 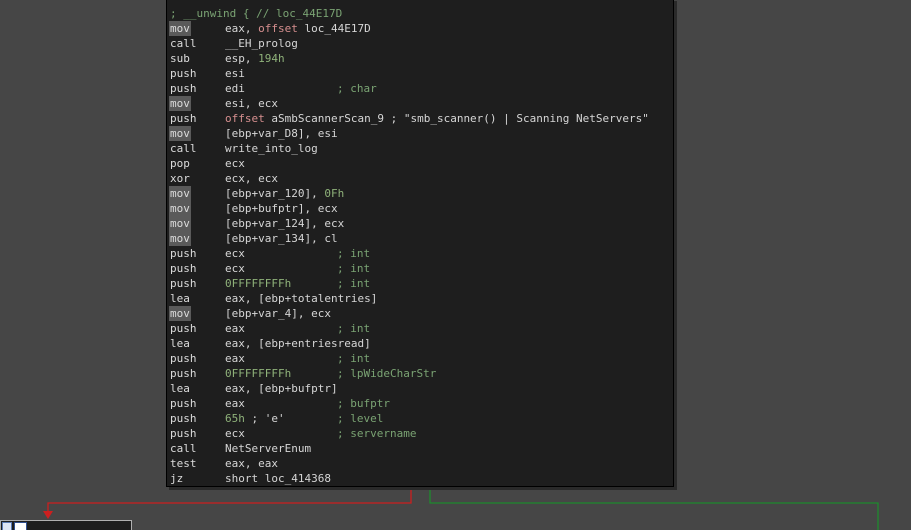 I want to click on operand-token: ecx, ecx, so click(x=251, y=178).